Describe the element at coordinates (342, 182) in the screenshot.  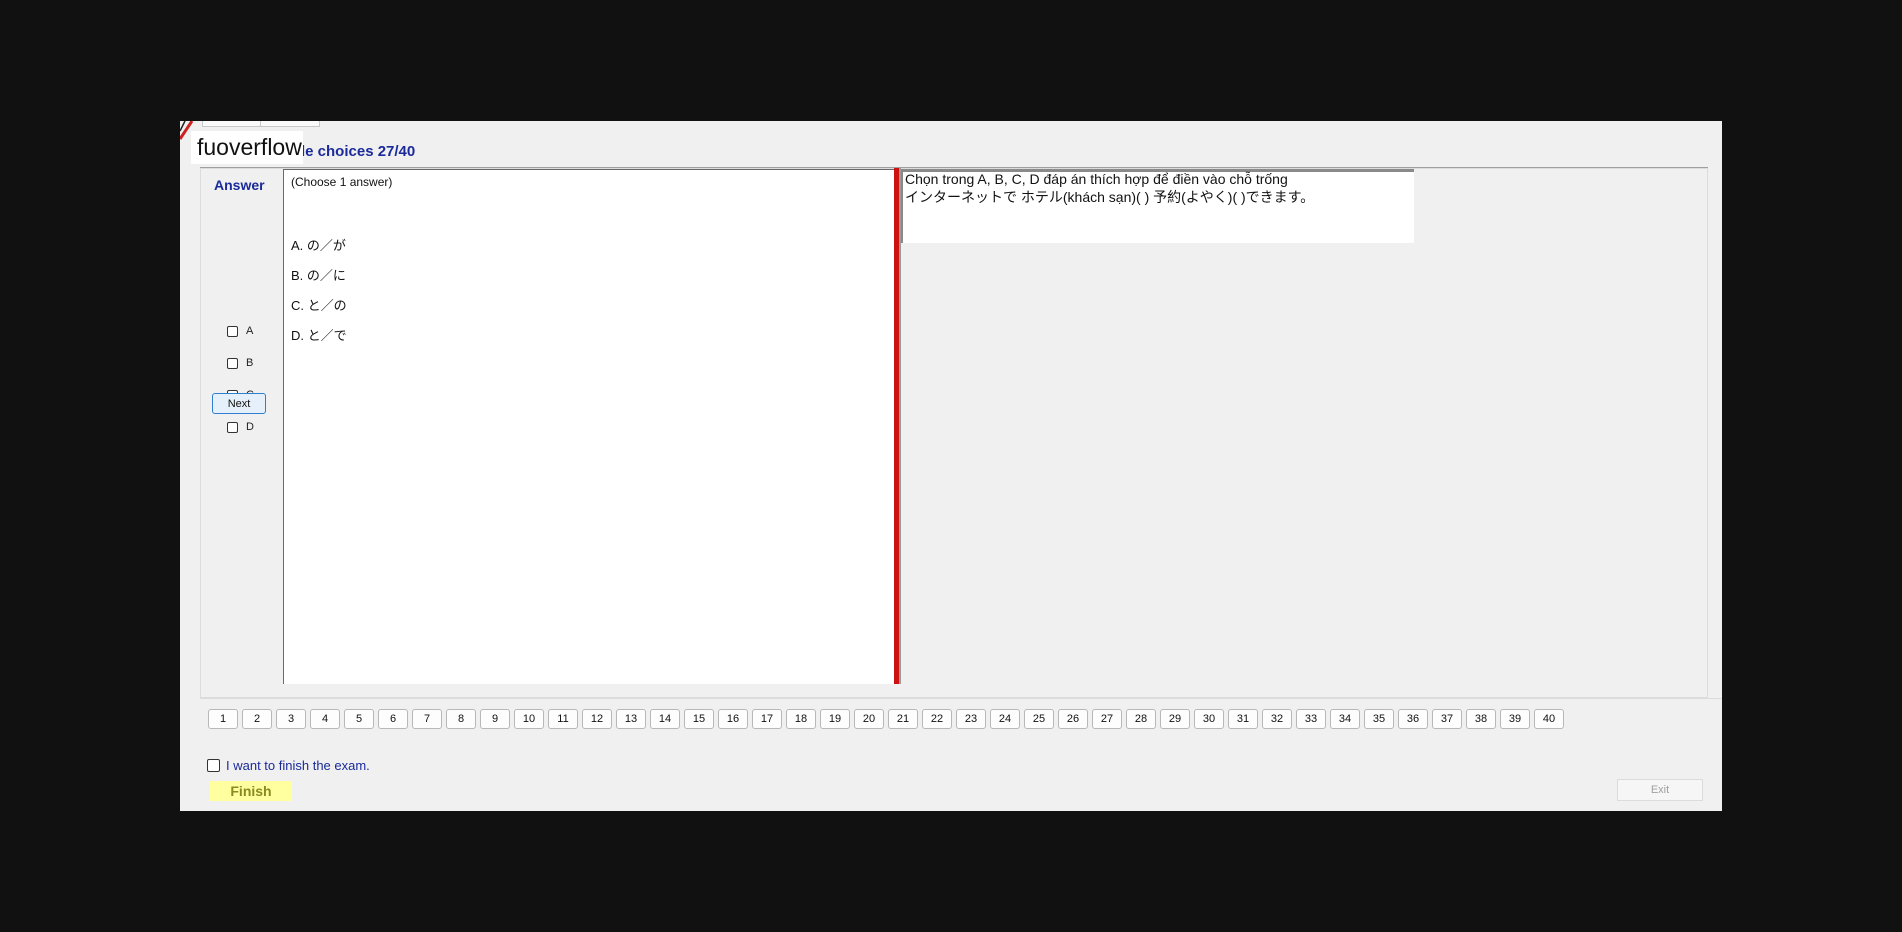
I see `question-instruction: (Choose 1 answer)` at that location.